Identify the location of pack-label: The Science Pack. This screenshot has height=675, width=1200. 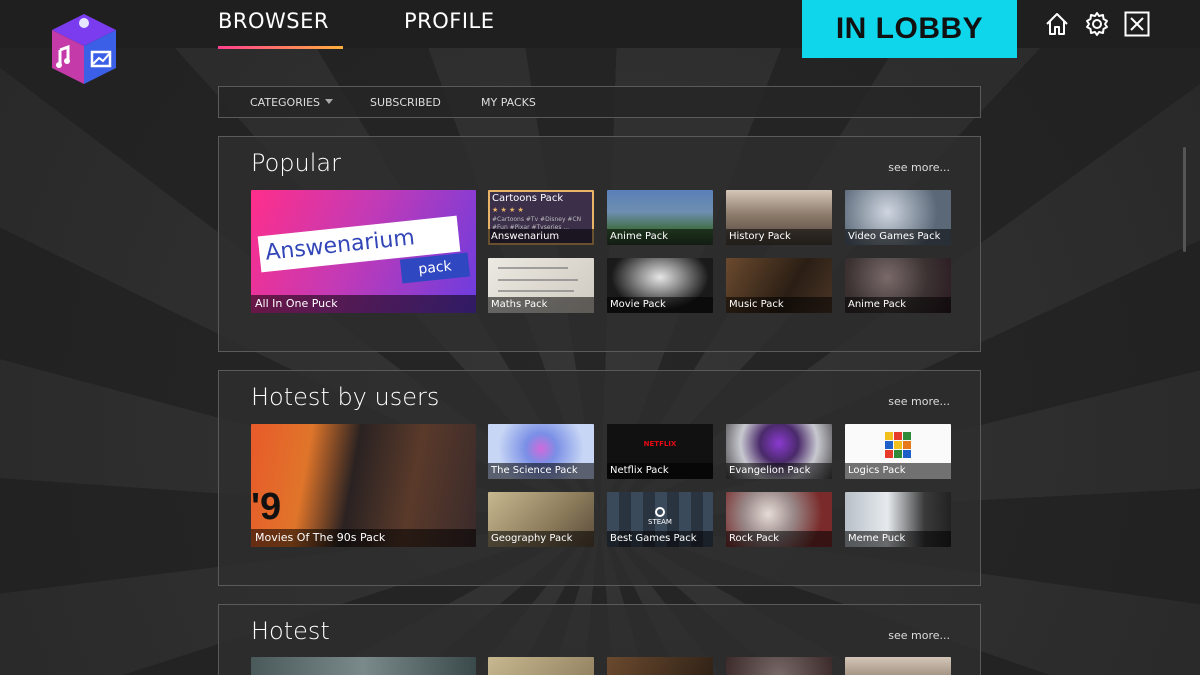
(541, 471).